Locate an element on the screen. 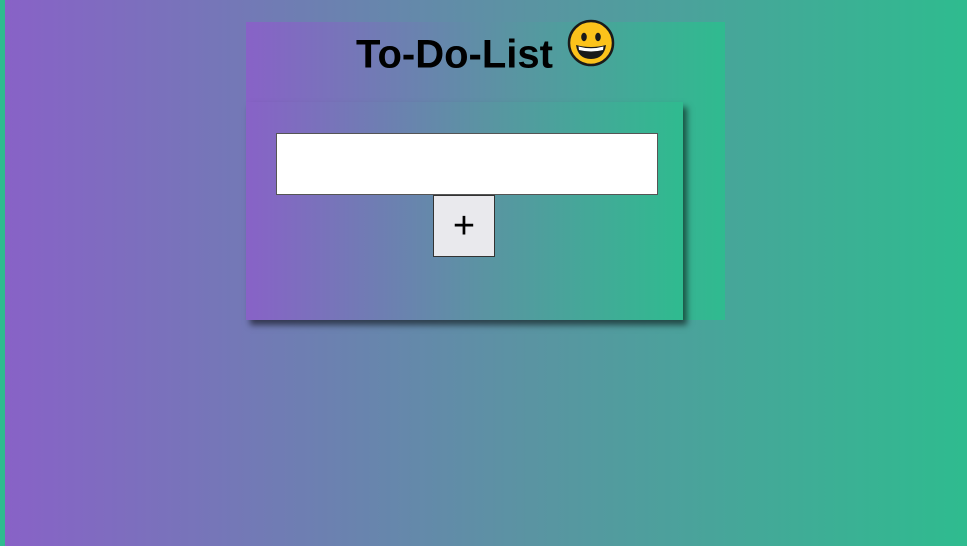 Image resolution: width=967 pixels, height=546 pixels. title-text: To-Do-List is located at coordinates (454, 54).